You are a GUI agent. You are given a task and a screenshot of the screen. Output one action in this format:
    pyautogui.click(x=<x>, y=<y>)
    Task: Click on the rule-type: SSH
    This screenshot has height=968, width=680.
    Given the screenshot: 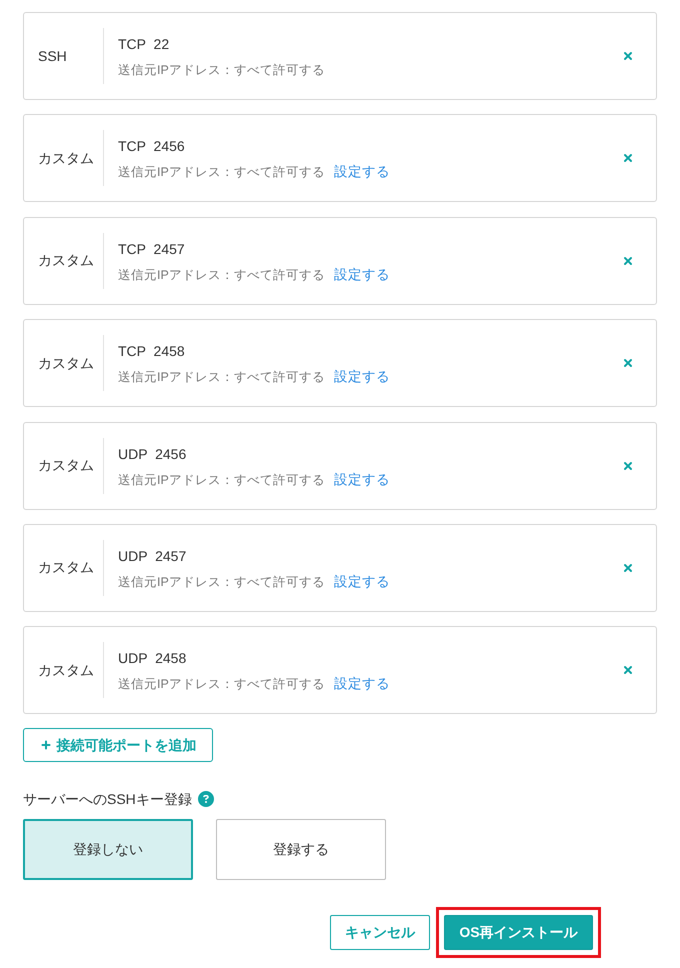 What is the action you would take?
    pyautogui.click(x=52, y=56)
    